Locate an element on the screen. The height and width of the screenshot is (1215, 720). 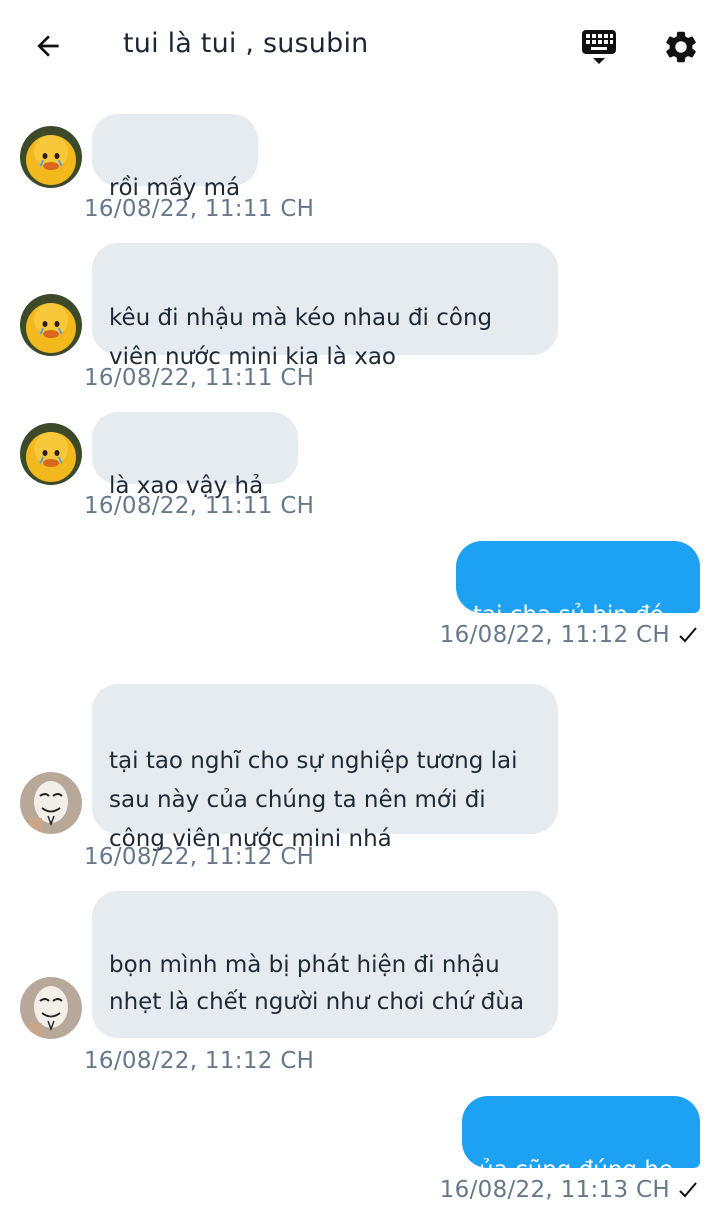
conversation-header: tui là tui , susubin is located at coordinates (360, 46).